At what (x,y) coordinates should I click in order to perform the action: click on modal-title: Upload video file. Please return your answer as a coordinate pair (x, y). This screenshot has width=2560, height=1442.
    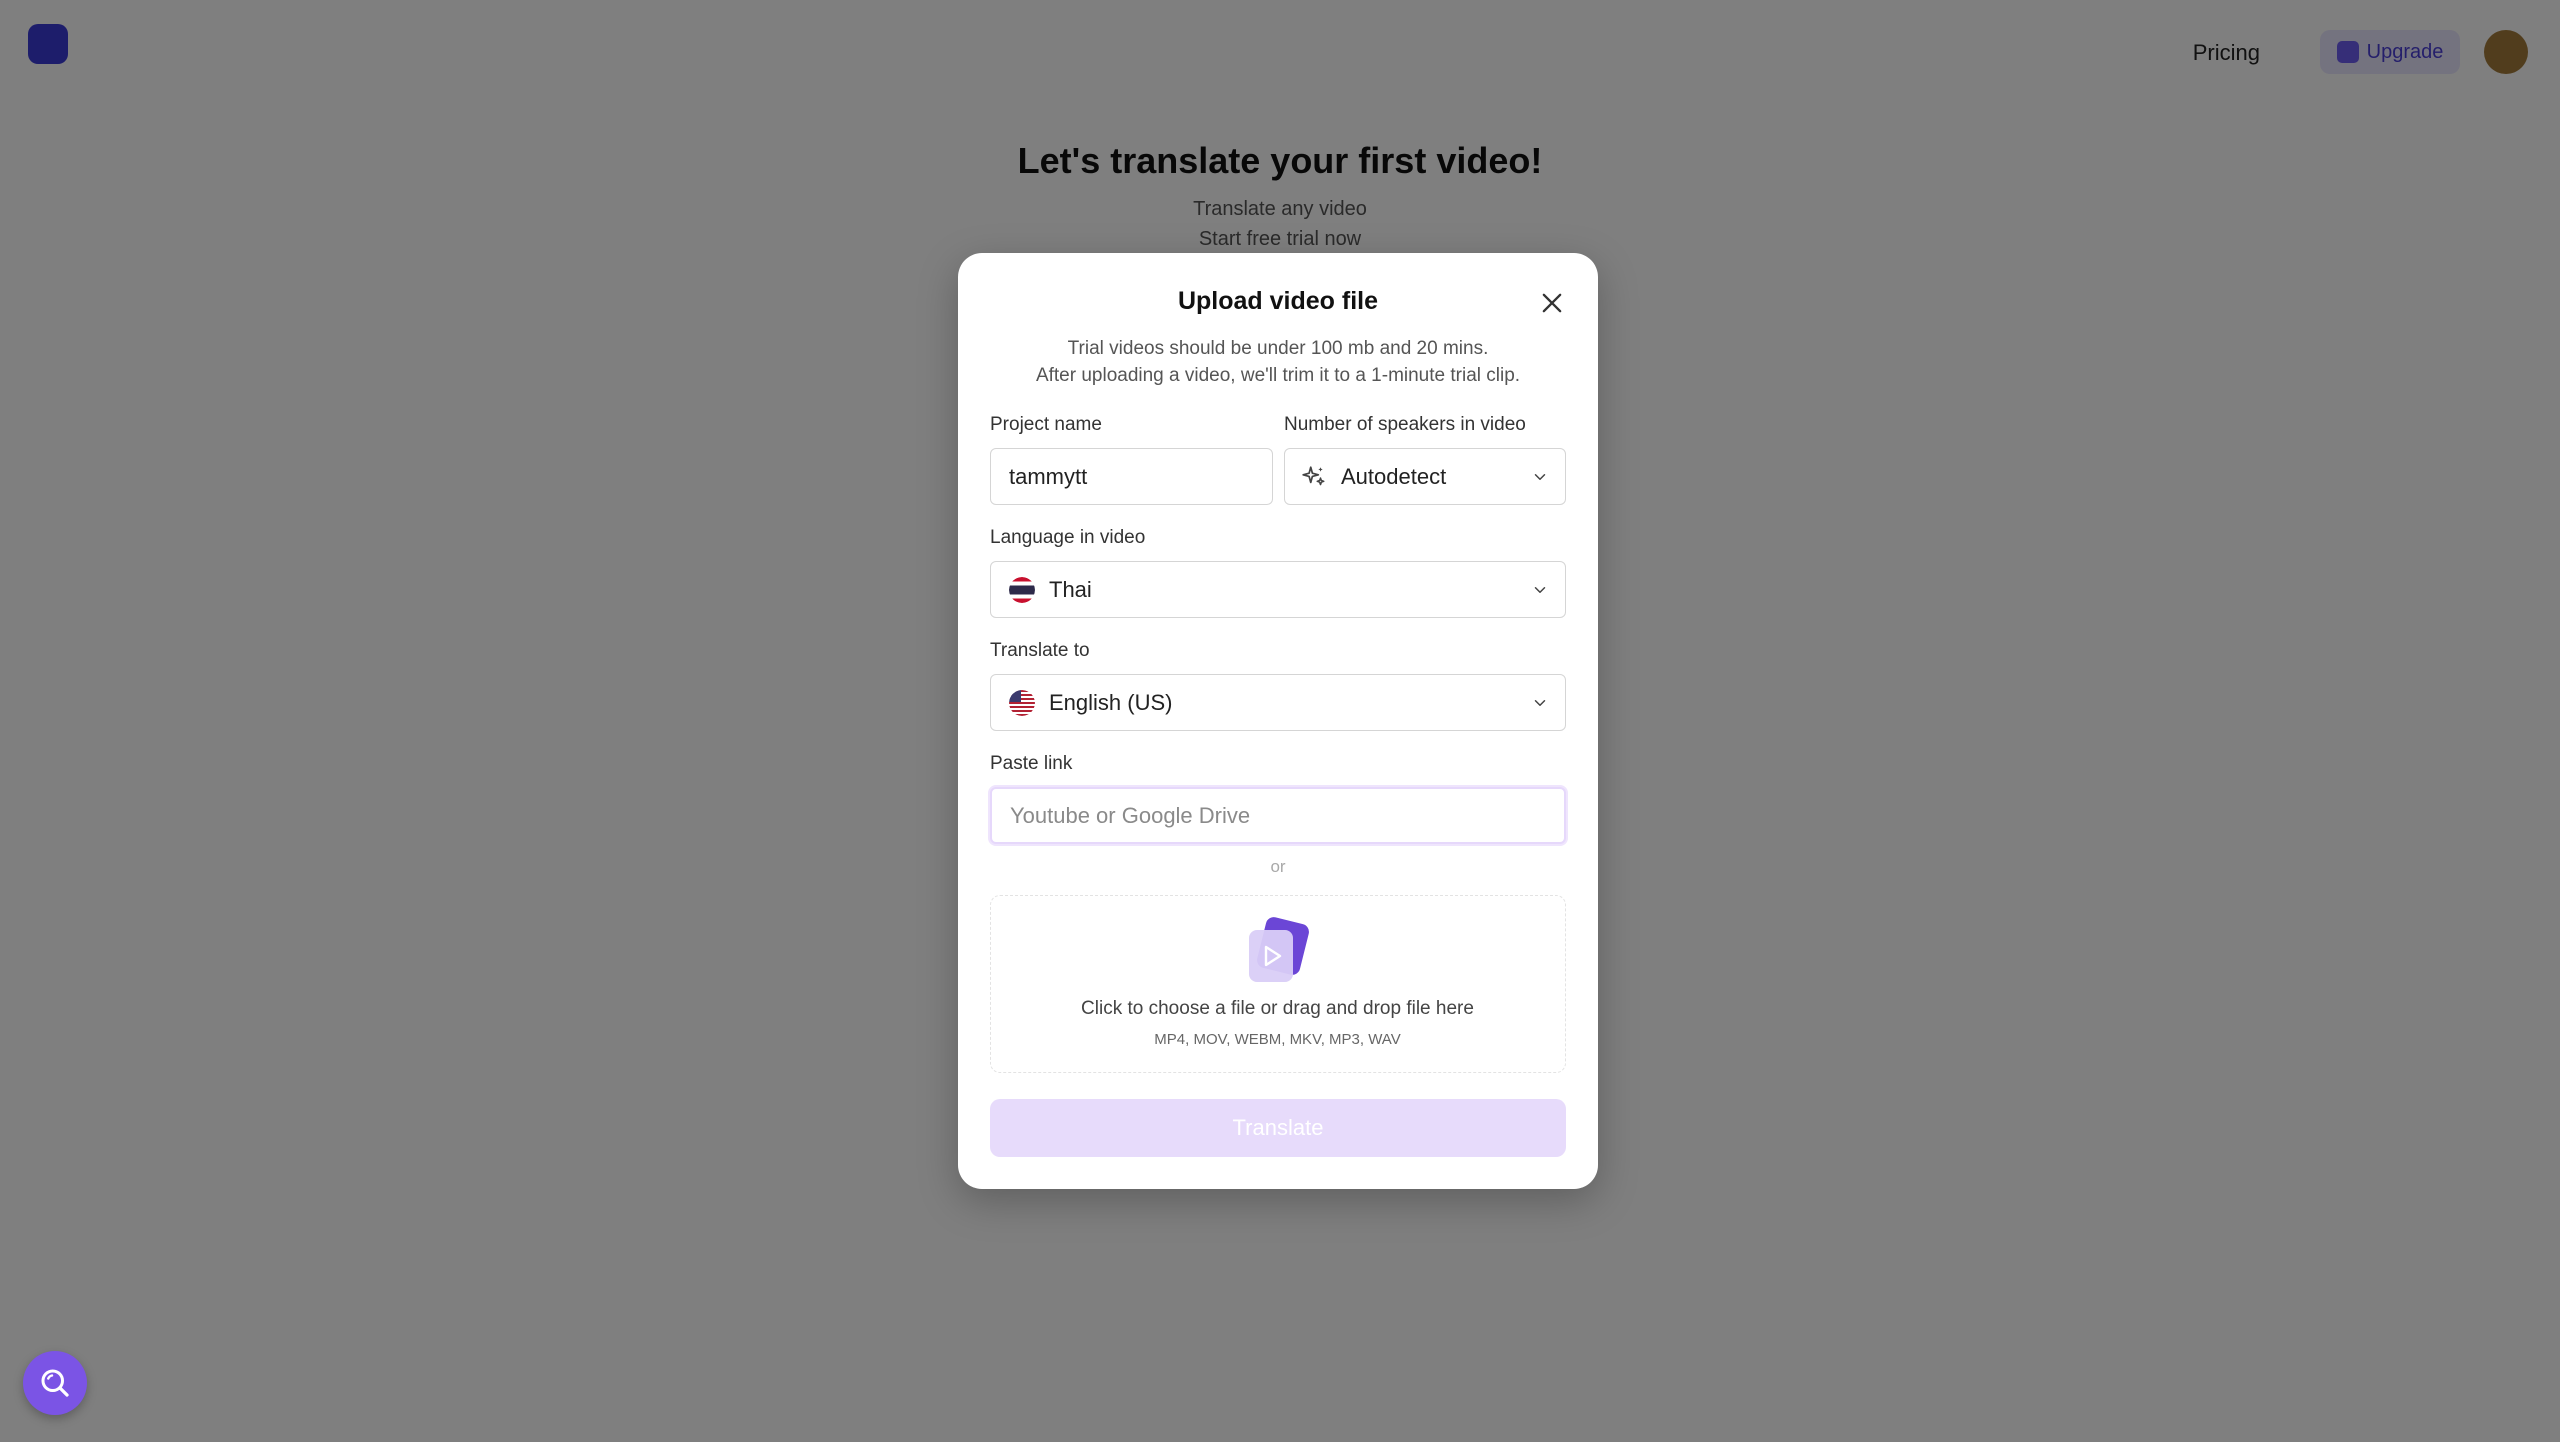
    Looking at the image, I should click on (1278, 301).